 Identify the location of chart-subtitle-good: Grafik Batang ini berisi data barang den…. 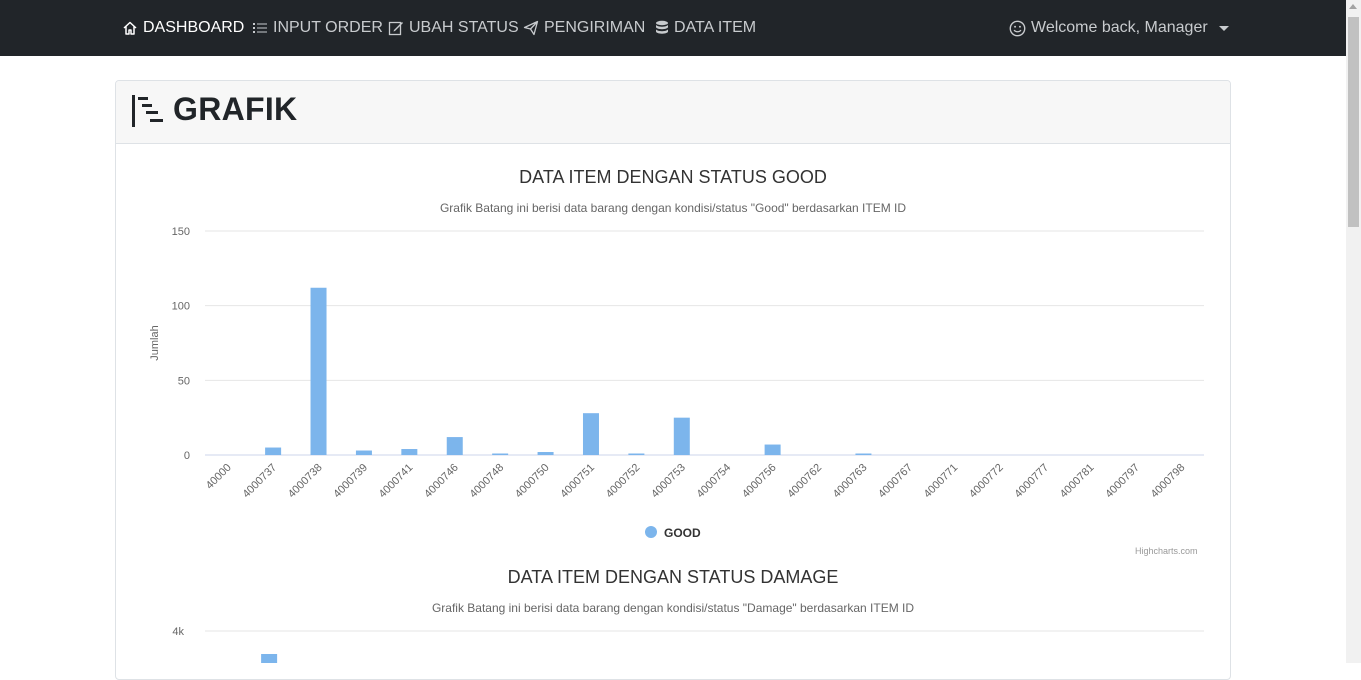
(673, 208).